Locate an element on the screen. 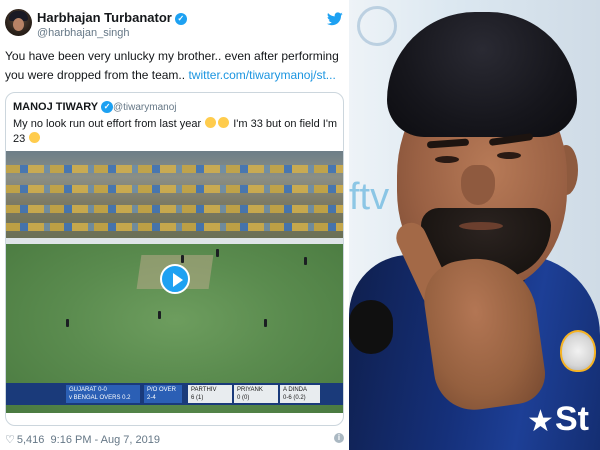  scorebar-batter2: PRIYANK 0 (0) is located at coordinates (256, 394).